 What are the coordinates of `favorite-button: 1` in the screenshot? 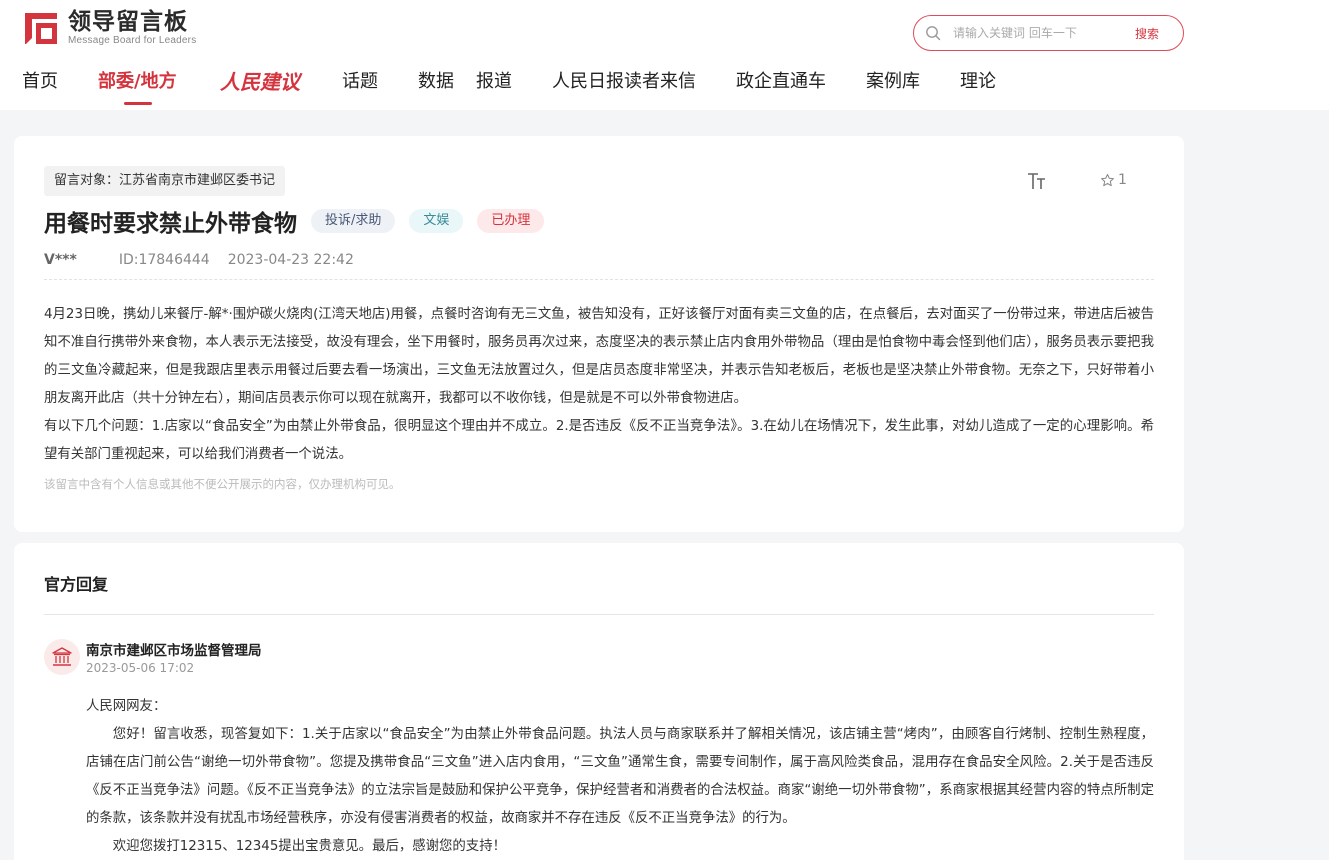 It's located at (1113, 180).